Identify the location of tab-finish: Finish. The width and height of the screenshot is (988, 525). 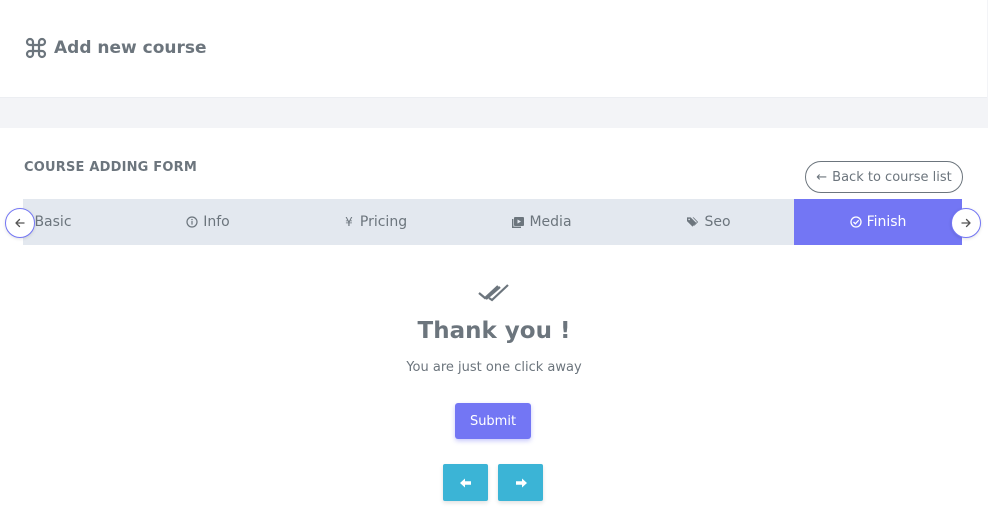
(878, 222).